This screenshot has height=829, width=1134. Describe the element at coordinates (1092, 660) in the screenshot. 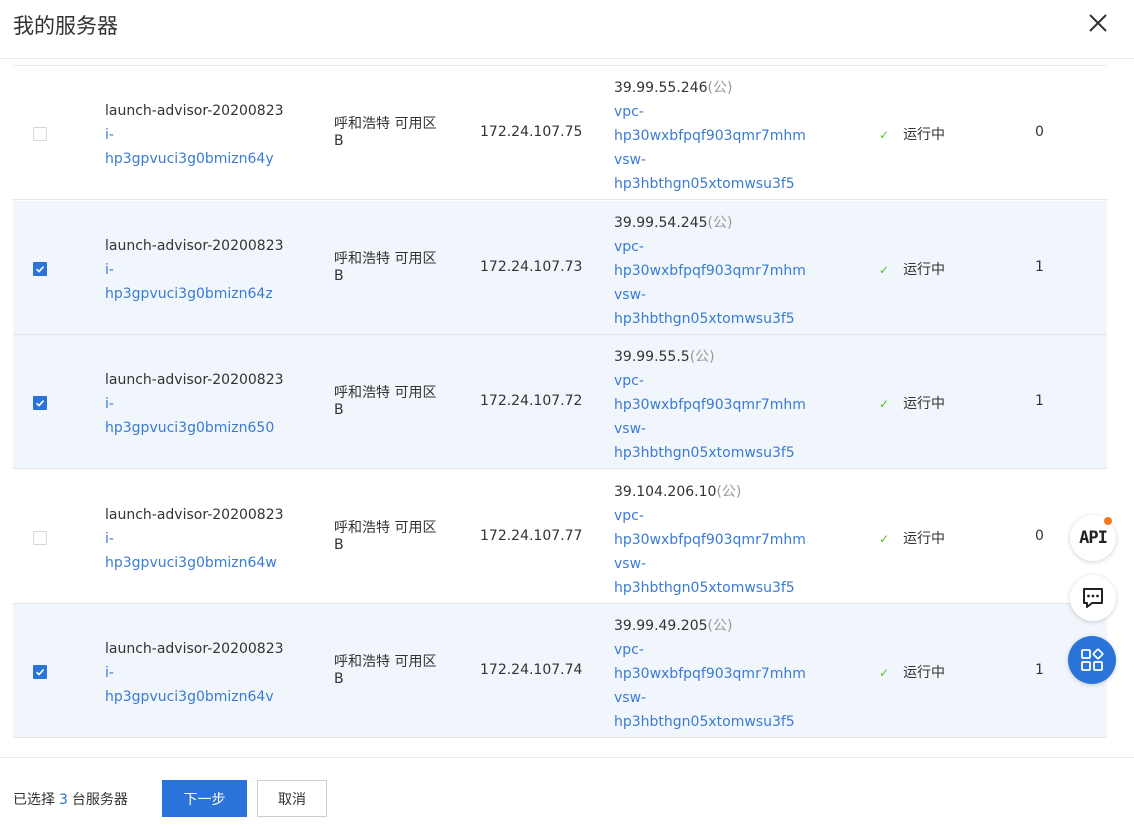

I see `apps-button` at that location.